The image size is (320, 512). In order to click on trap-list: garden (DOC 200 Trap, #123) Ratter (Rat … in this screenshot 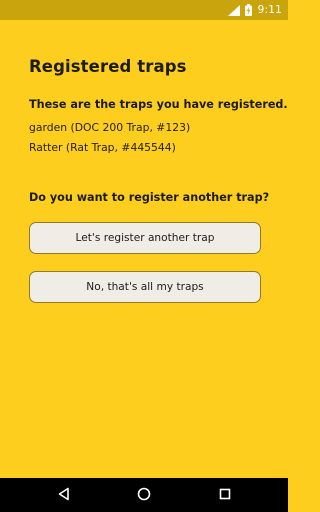, I will do `click(109, 141)`.